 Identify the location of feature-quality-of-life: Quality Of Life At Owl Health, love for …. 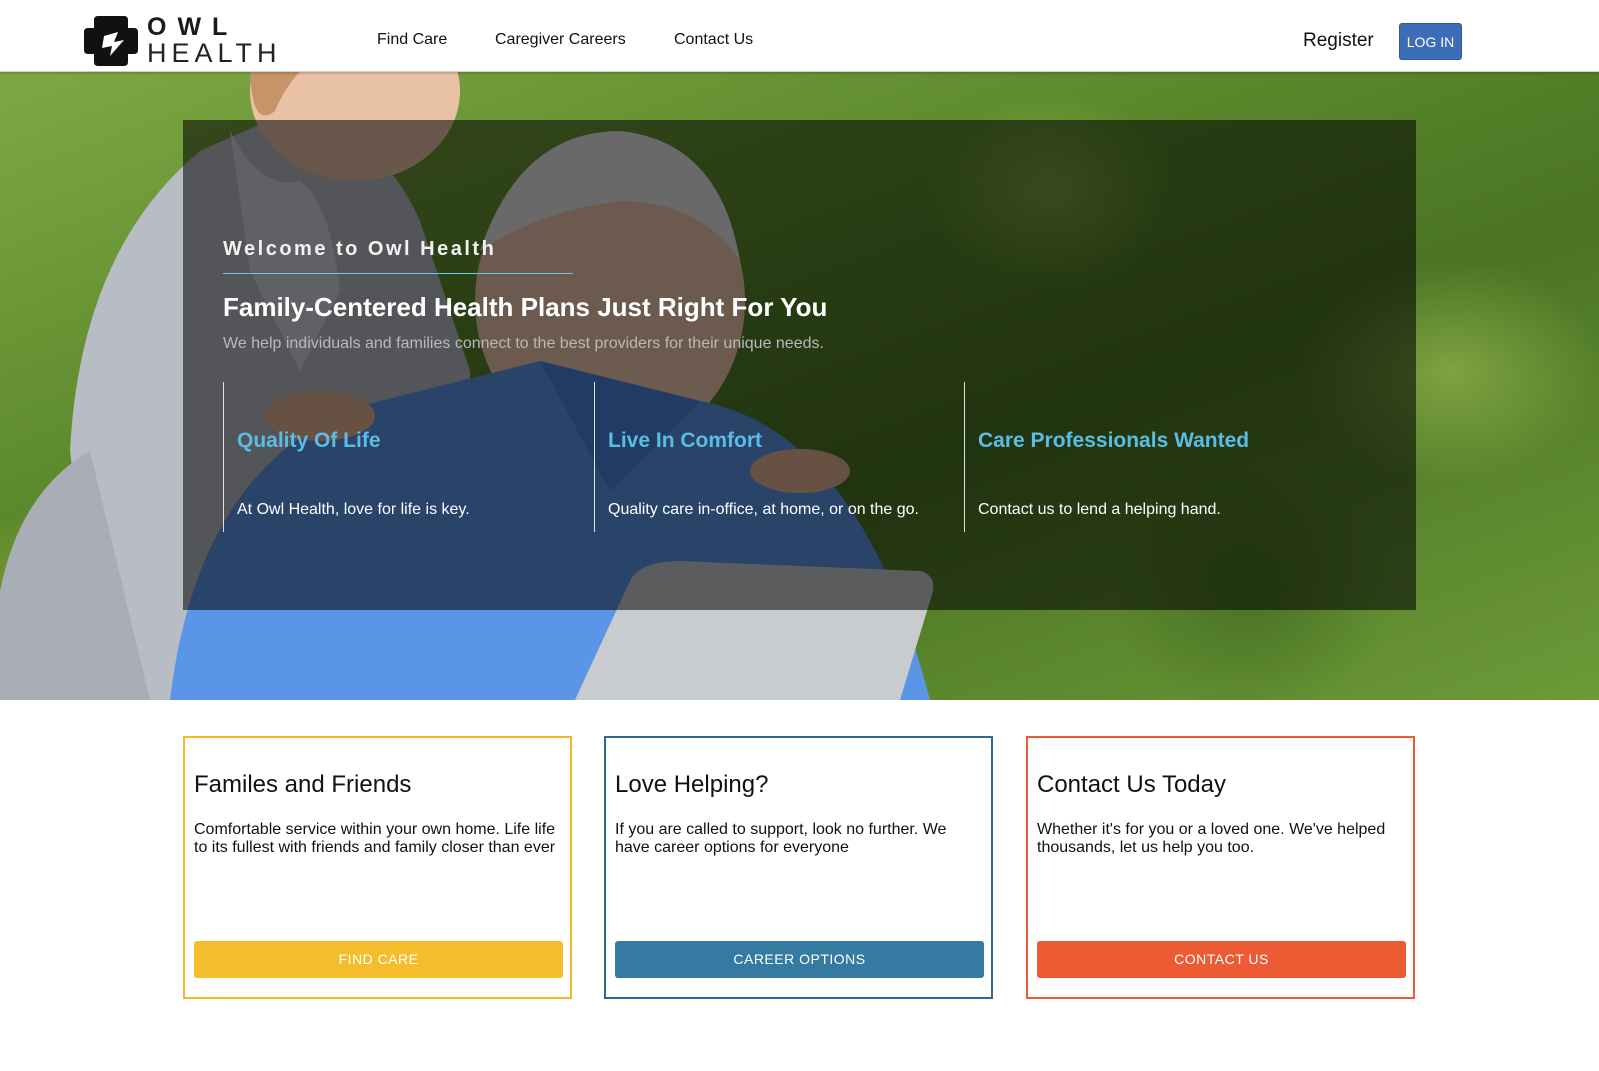
(408, 457).